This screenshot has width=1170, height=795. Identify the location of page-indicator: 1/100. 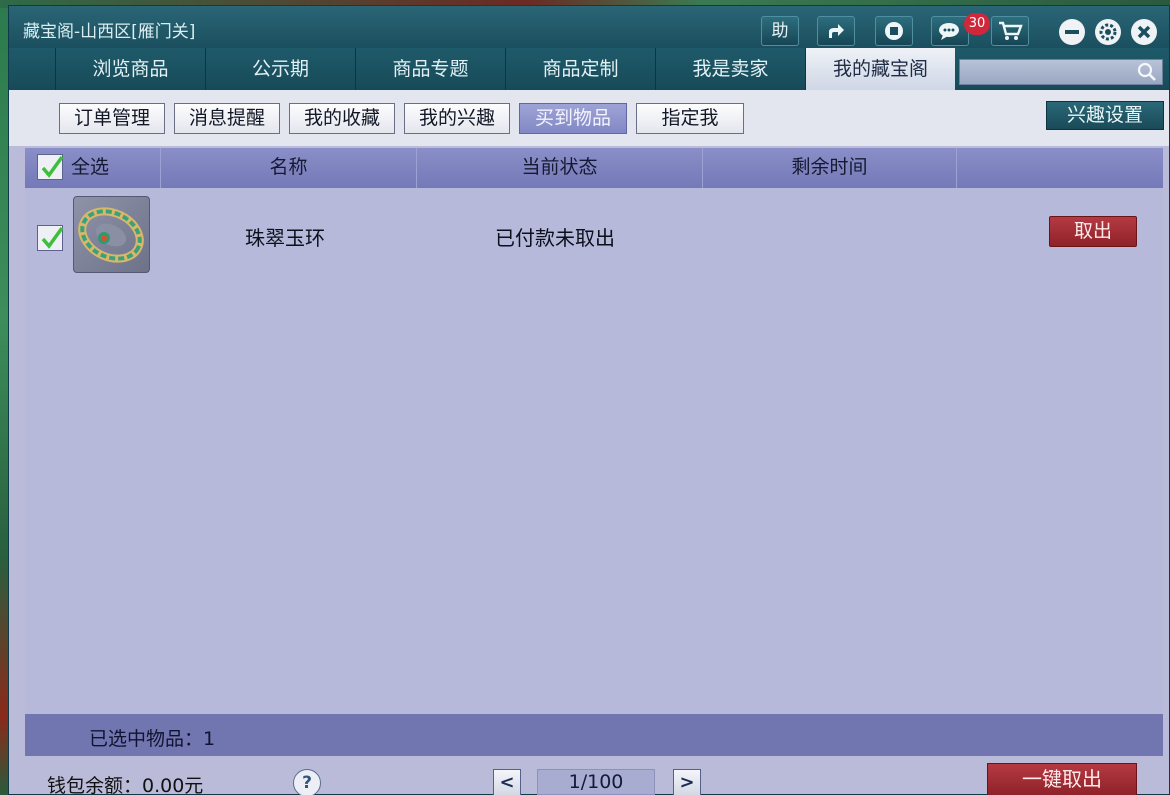
(596, 782).